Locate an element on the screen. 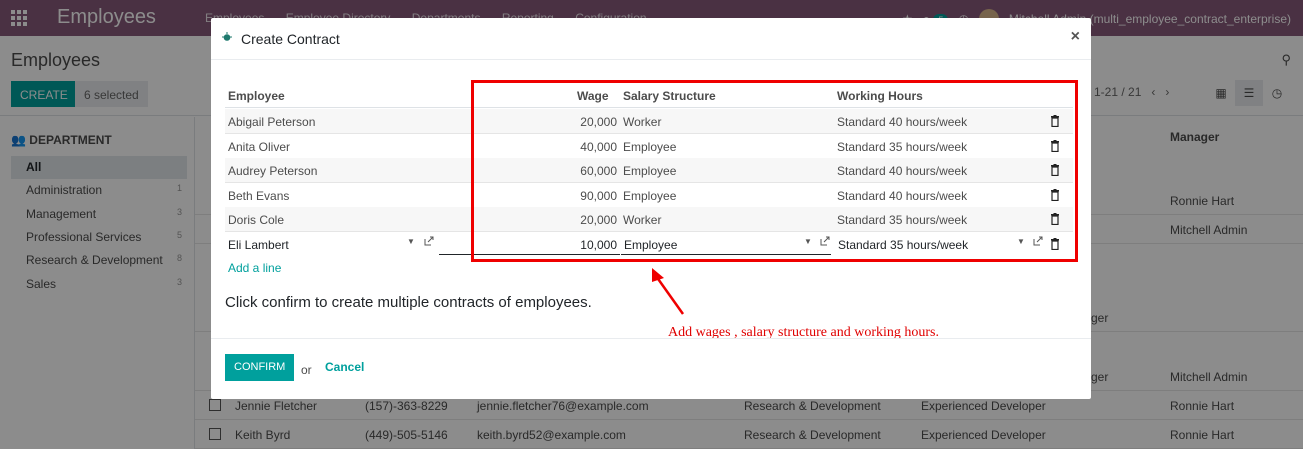 Image resolution: width=1303 pixels, height=449 pixels. employee-cell: Anita Oliver is located at coordinates (259, 147).